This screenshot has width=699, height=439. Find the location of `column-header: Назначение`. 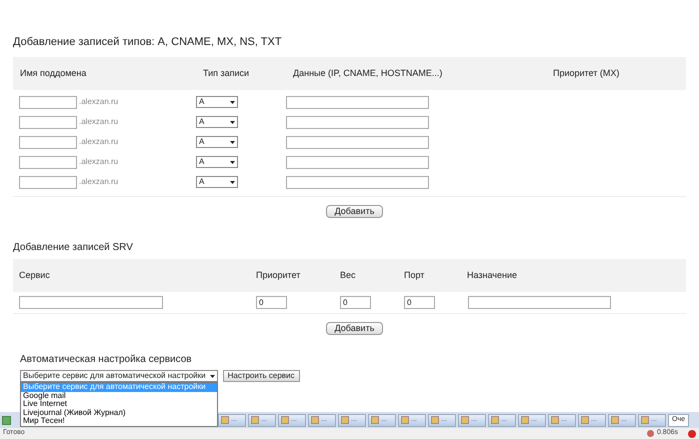

column-header: Назначение is located at coordinates (492, 275).